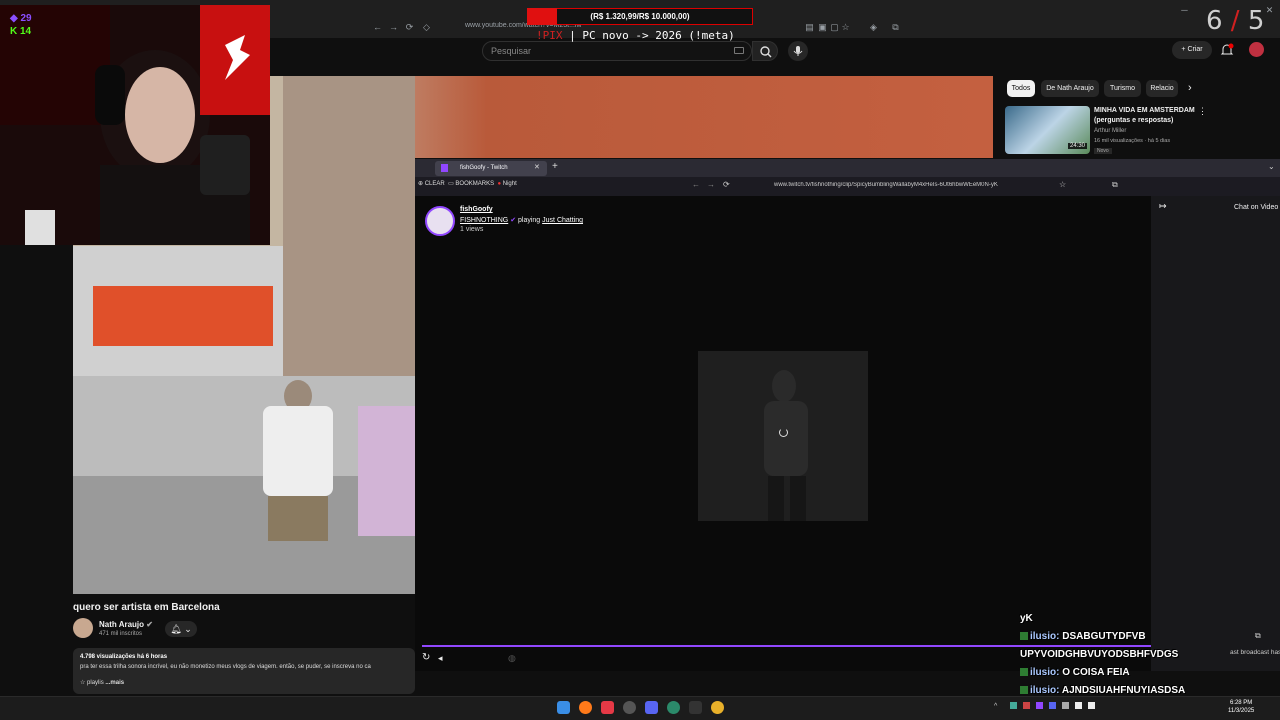 The image size is (1280, 720). I want to click on stat-viewers-2: 14, so click(26, 31).